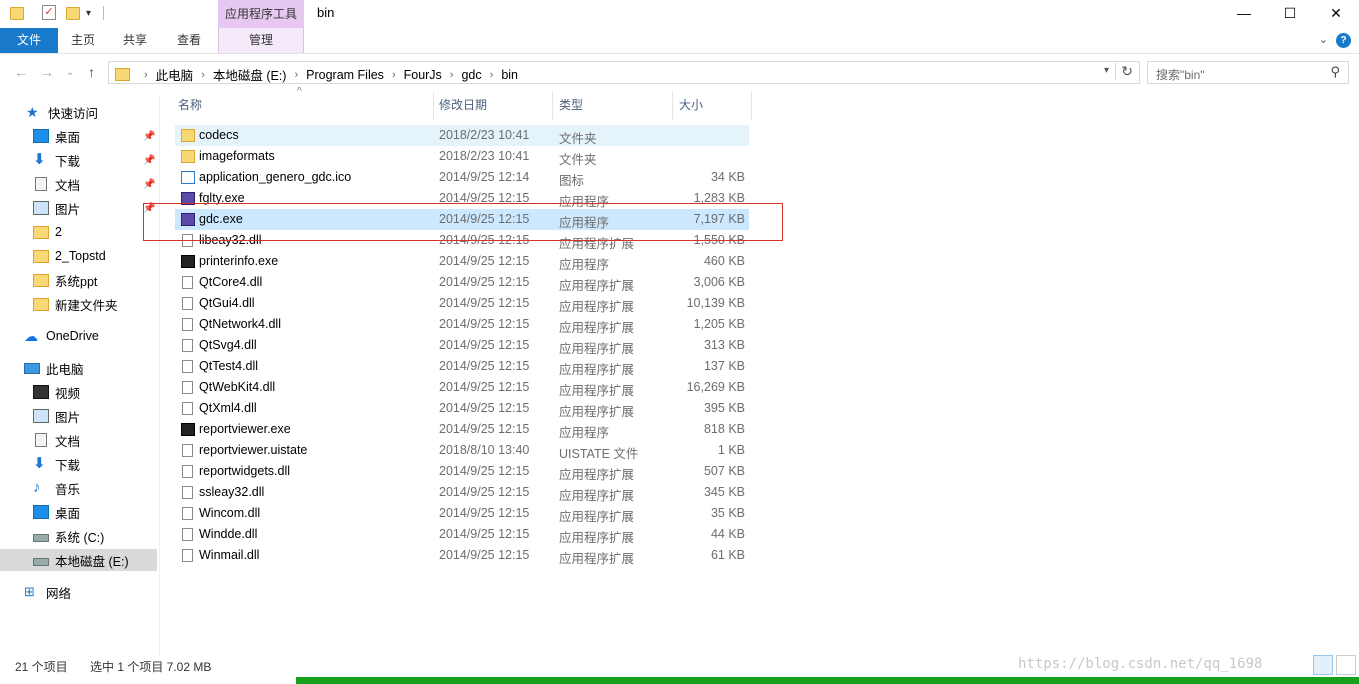 The height and width of the screenshot is (684, 1359). I want to click on chevron-down-icon: ⌄, so click(1323, 40).